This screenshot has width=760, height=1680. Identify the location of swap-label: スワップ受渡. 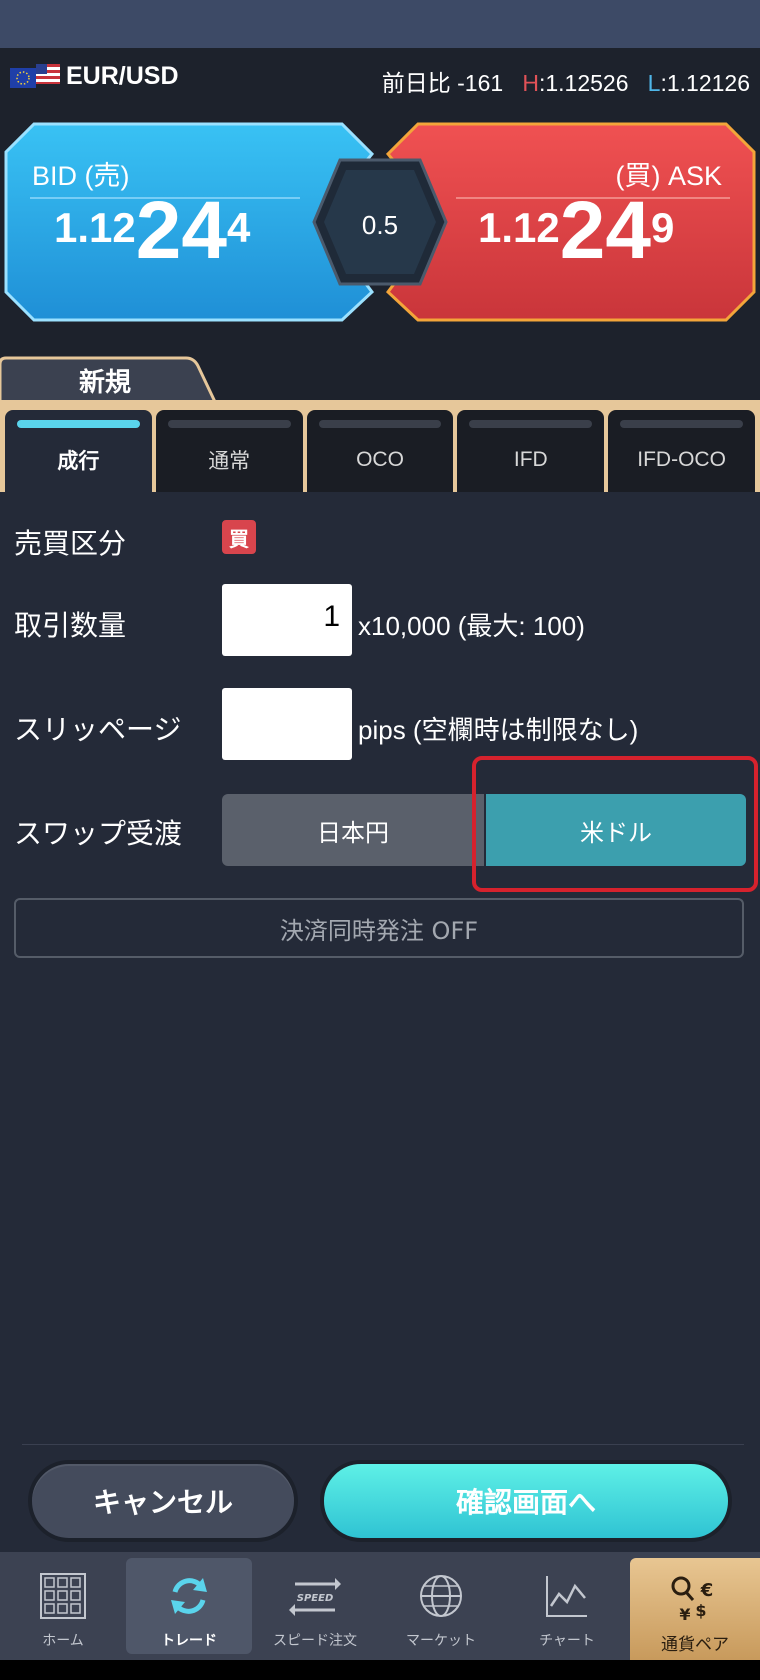
(98, 833).